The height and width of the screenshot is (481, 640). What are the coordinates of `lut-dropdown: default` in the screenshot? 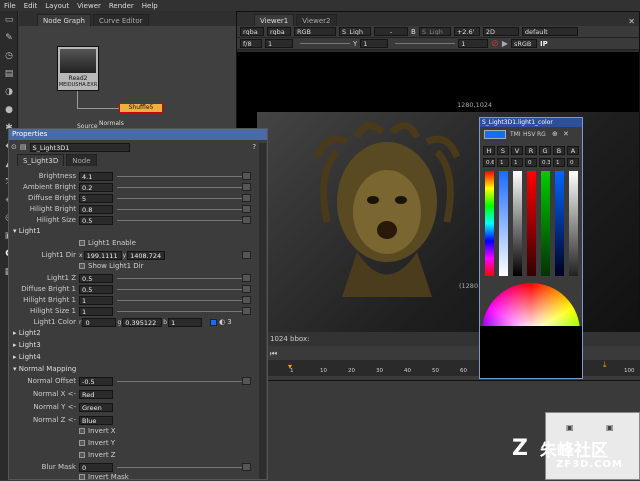 It's located at (549, 31).